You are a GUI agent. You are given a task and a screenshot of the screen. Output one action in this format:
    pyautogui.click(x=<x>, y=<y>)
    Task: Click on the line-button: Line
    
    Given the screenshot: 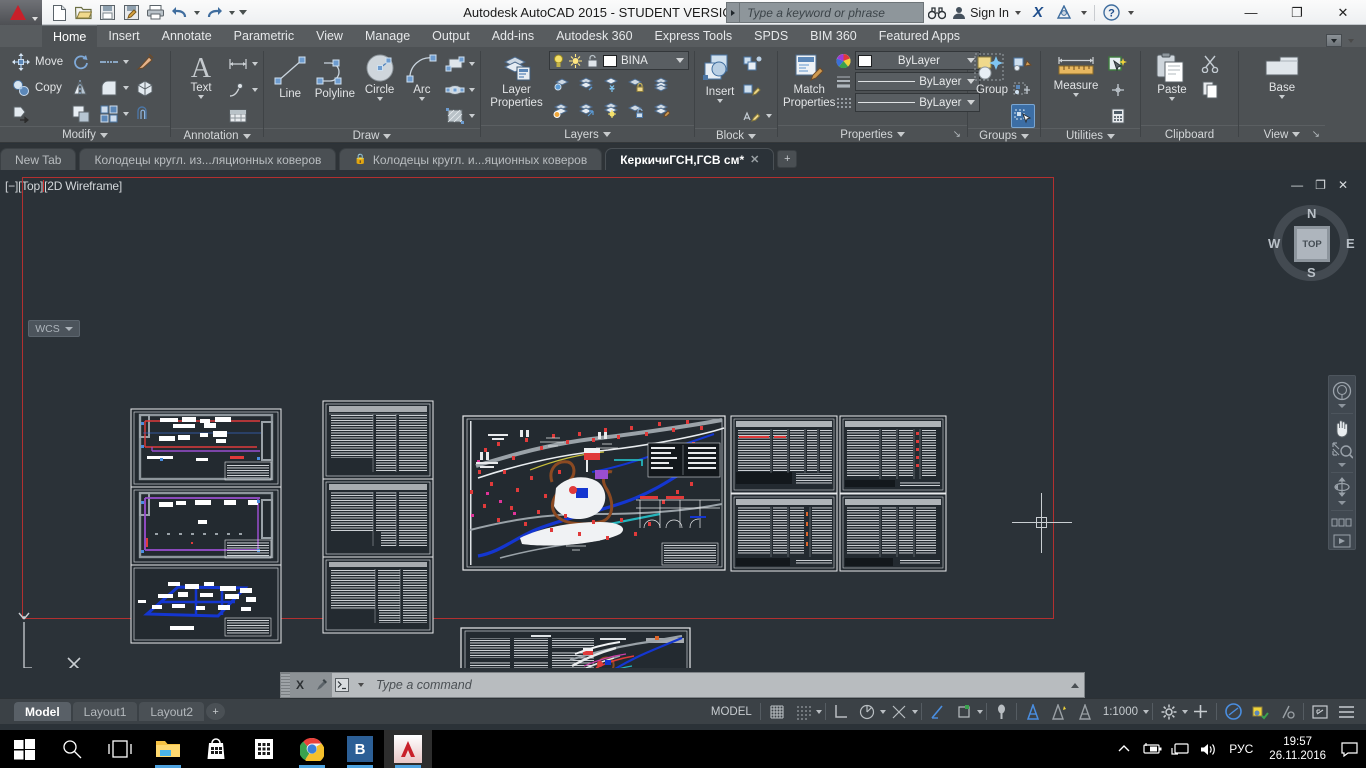 What is the action you would take?
    pyautogui.click(x=290, y=75)
    